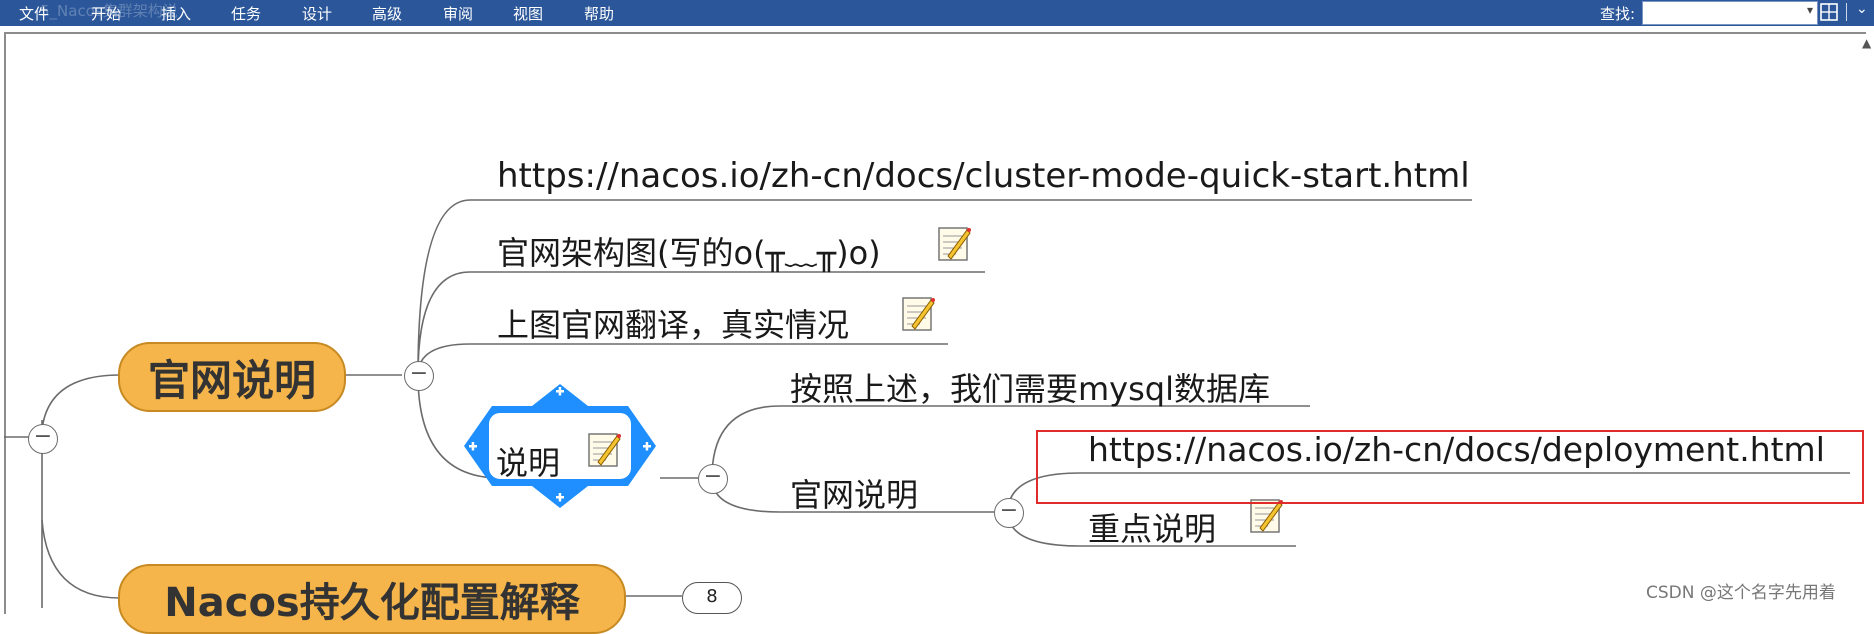 This screenshot has width=1874, height=634. Describe the element at coordinates (1009, 513) in the screenshot. I see `collapse-desc-button: −` at that location.